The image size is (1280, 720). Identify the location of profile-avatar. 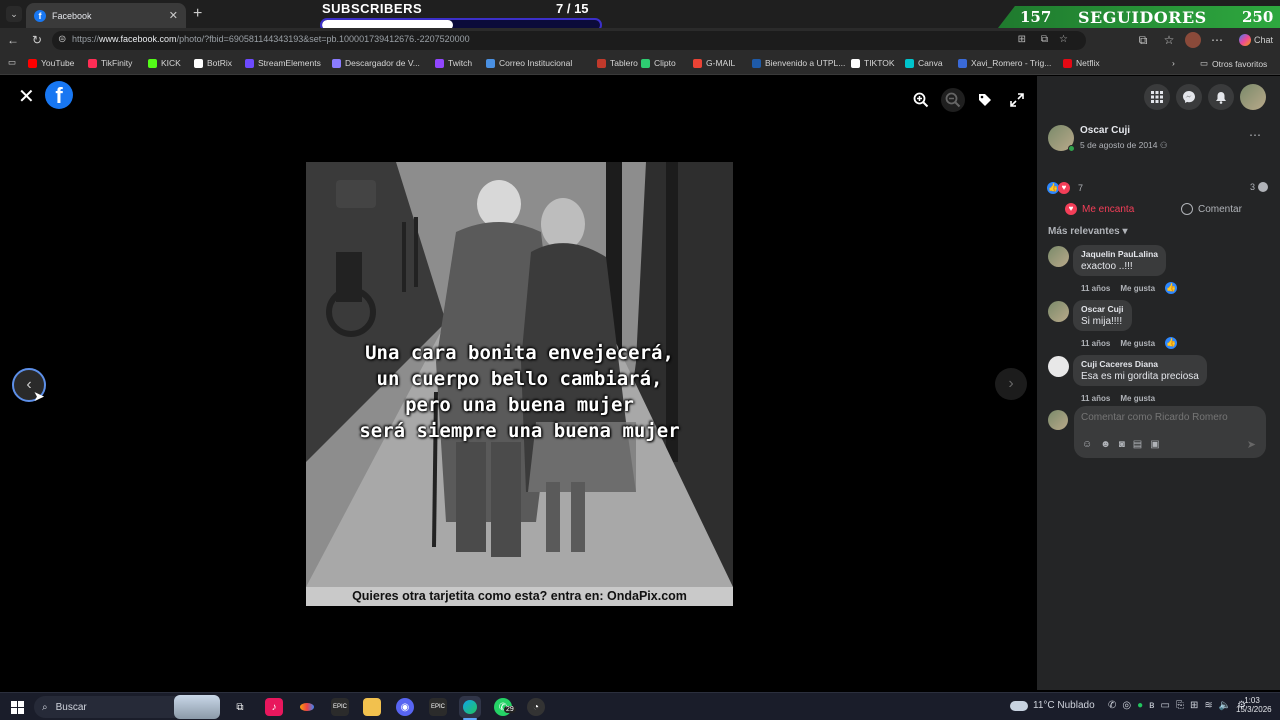
(1193, 40).